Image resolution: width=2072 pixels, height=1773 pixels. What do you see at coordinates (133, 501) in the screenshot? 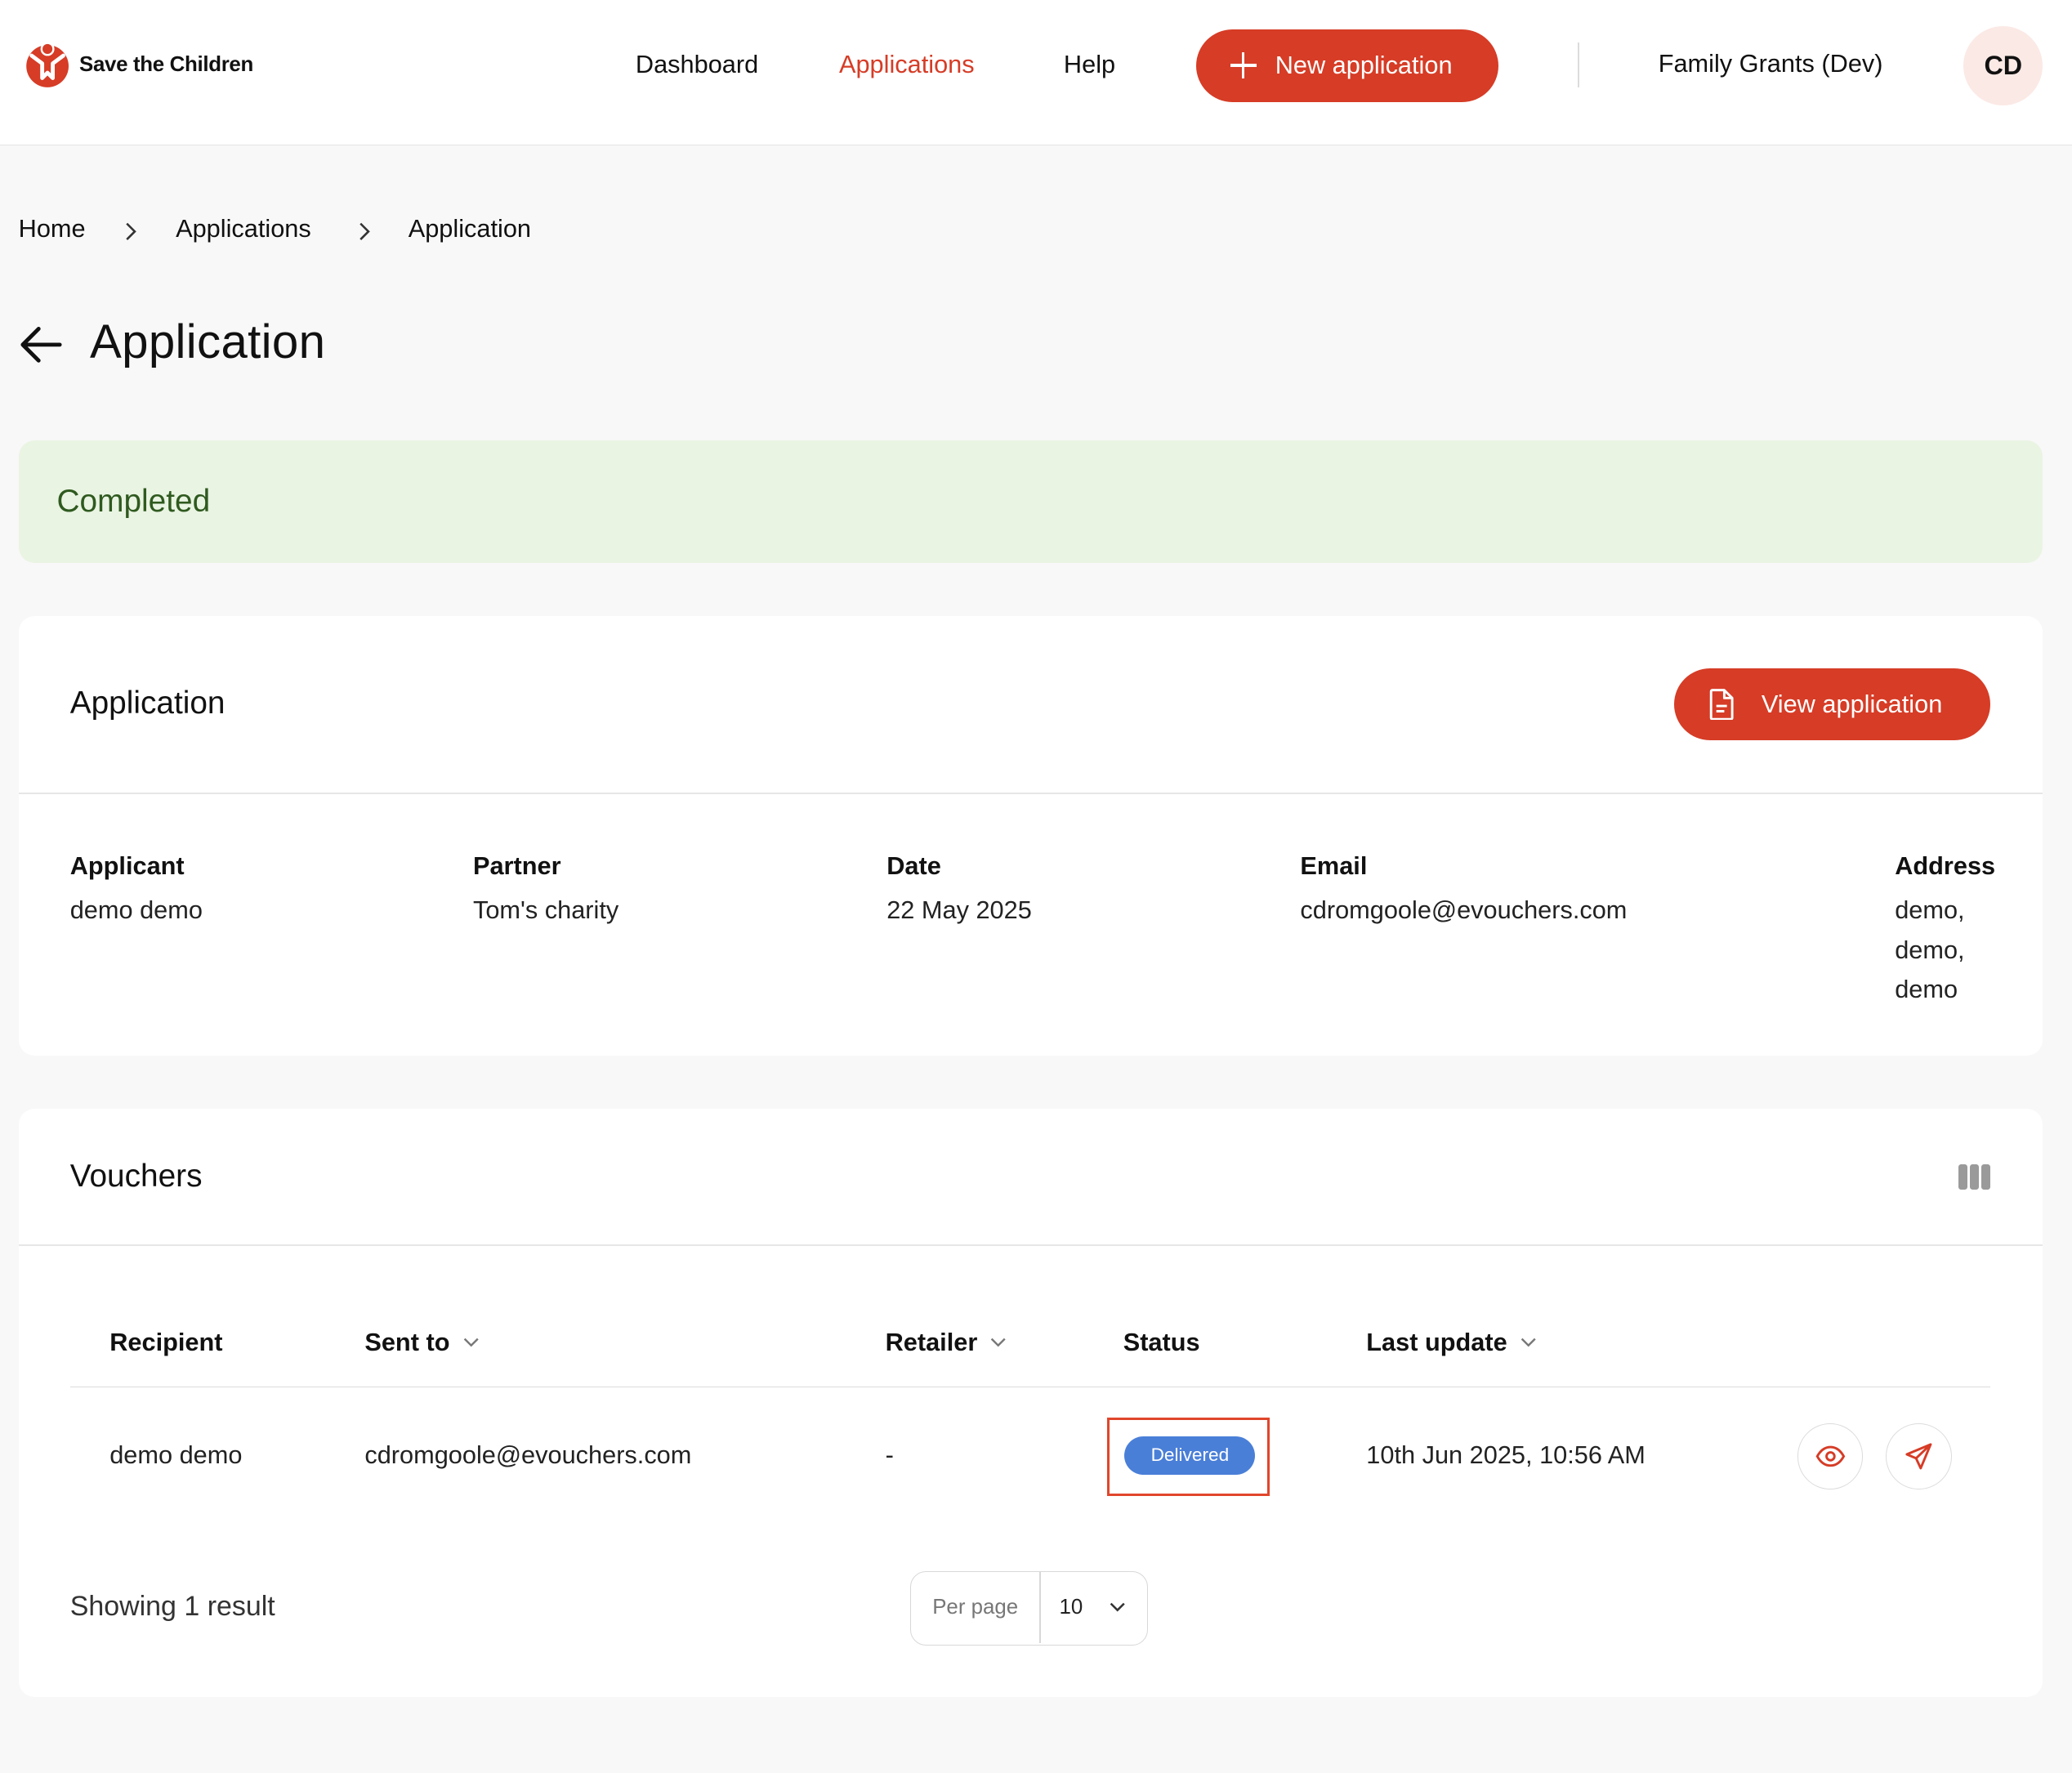
I see `status-text: Completed` at bounding box center [133, 501].